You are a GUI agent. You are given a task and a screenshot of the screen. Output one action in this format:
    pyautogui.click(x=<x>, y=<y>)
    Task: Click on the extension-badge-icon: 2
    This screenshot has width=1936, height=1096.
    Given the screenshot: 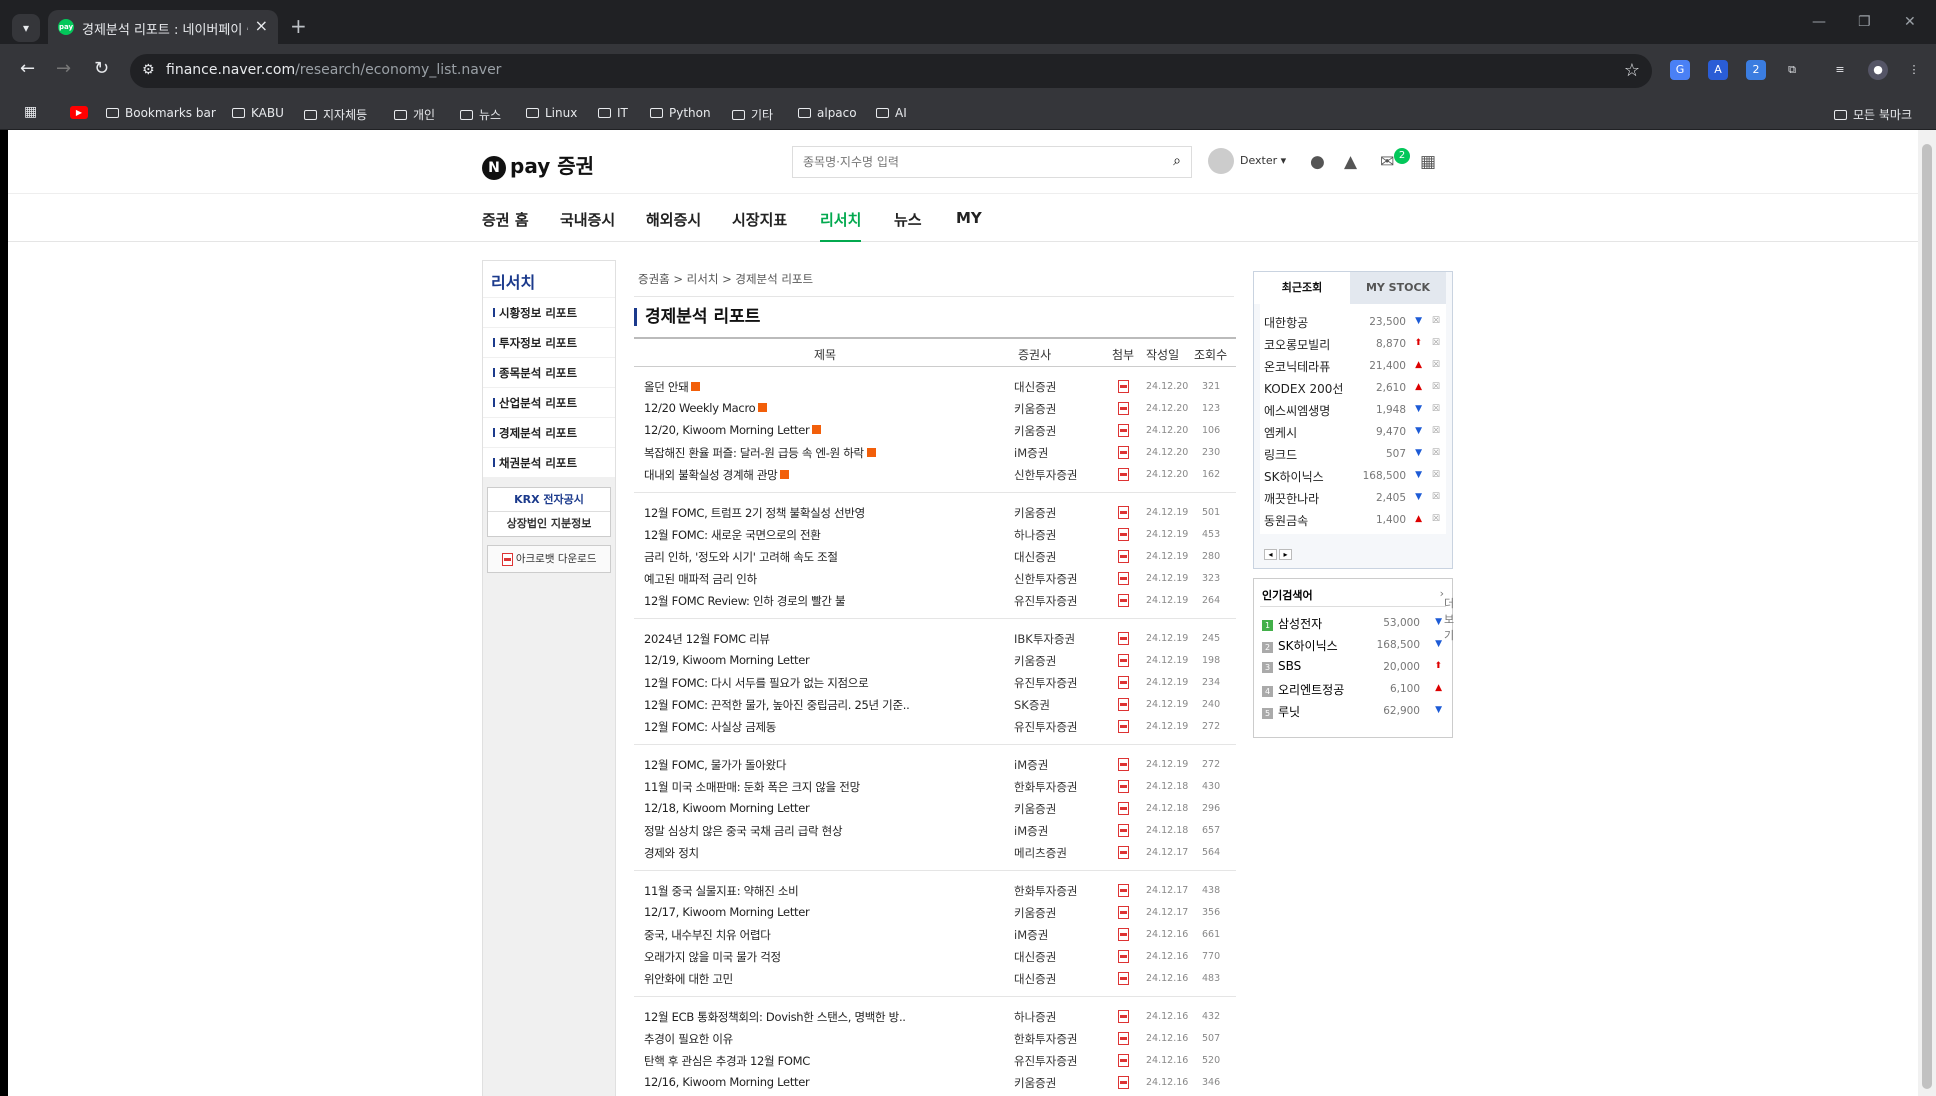 What is the action you would take?
    pyautogui.click(x=1756, y=70)
    